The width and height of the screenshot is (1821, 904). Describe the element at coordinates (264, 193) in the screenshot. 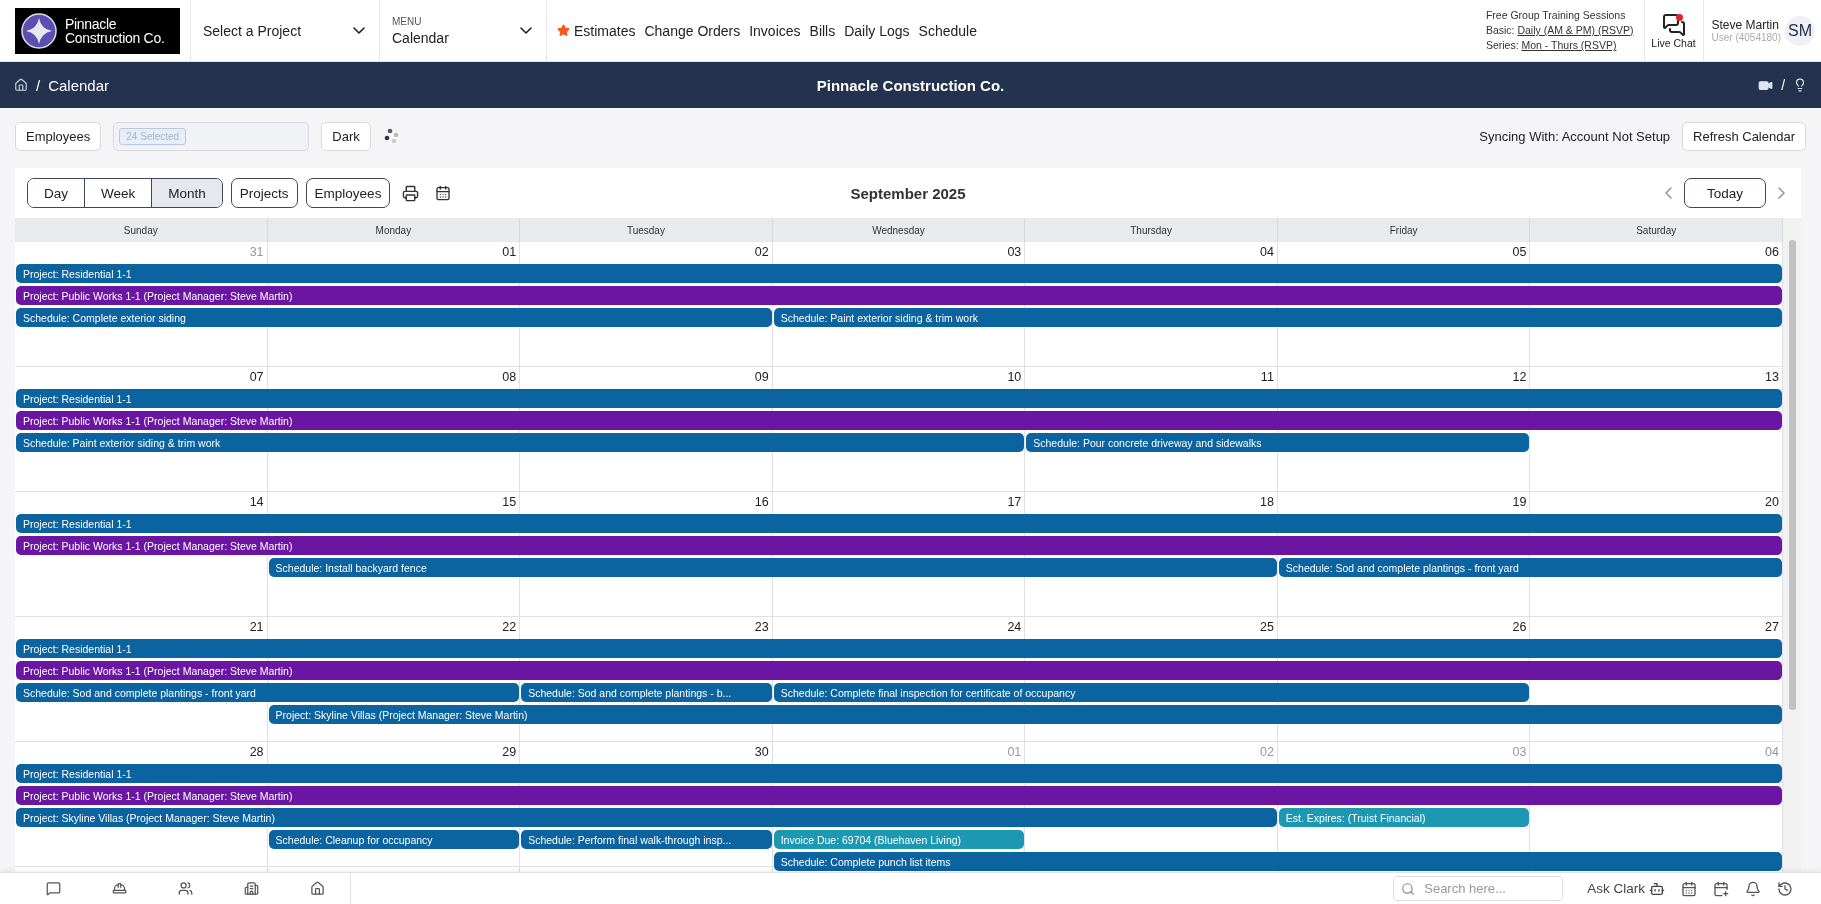

I see `filter-button: Projects` at that location.